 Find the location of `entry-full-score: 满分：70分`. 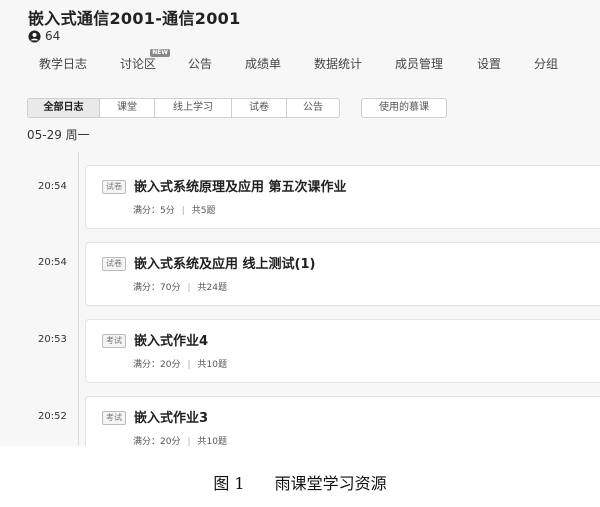

entry-full-score: 满分：70分 is located at coordinates (157, 288).